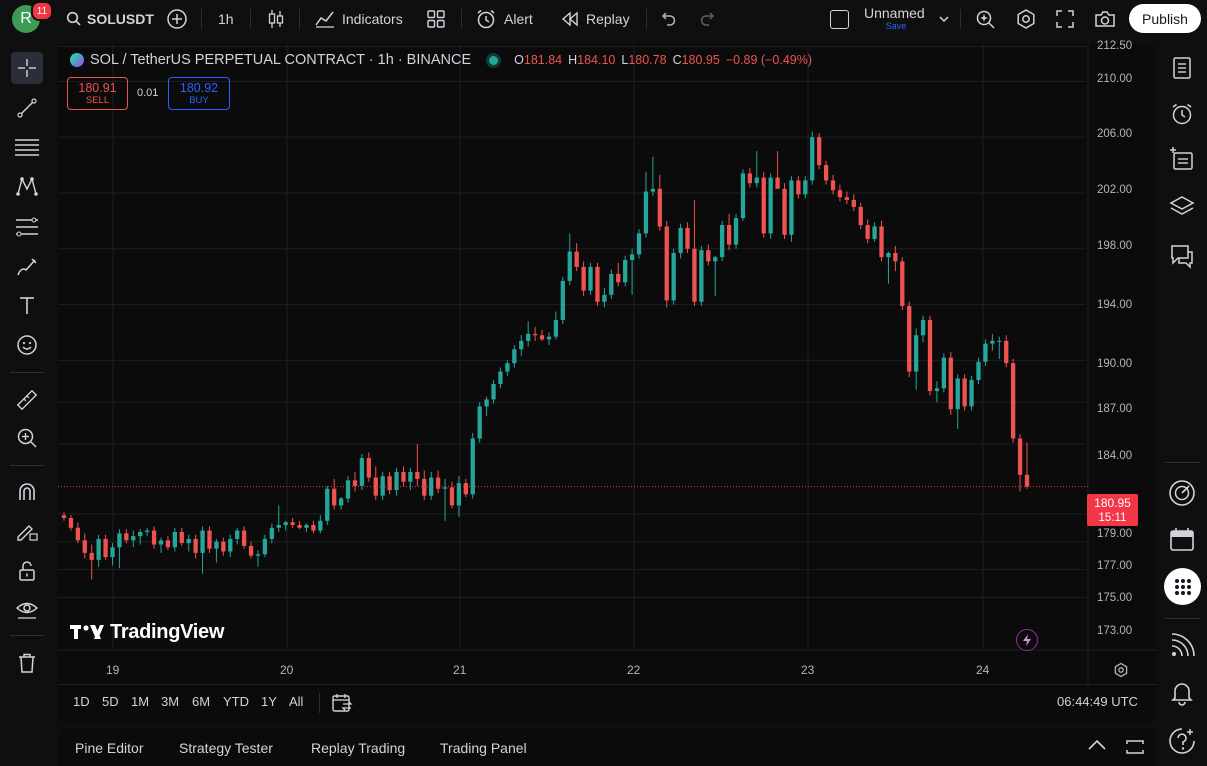  I want to click on buy-button: 180.92 BUY, so click(199, 93).